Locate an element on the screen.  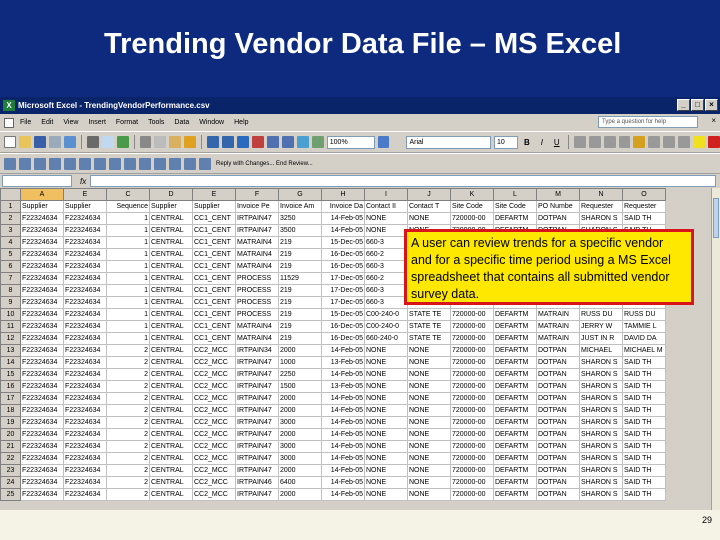
restore-button: □ is located at coordinates (697, 105).